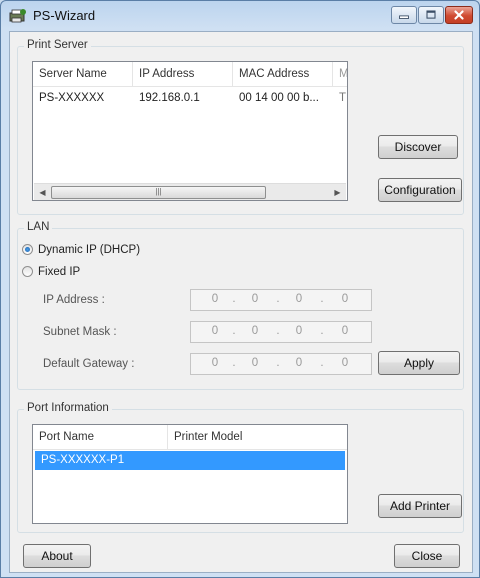  I want to click on column-mac-address: MAC Address, so click(283, 74).